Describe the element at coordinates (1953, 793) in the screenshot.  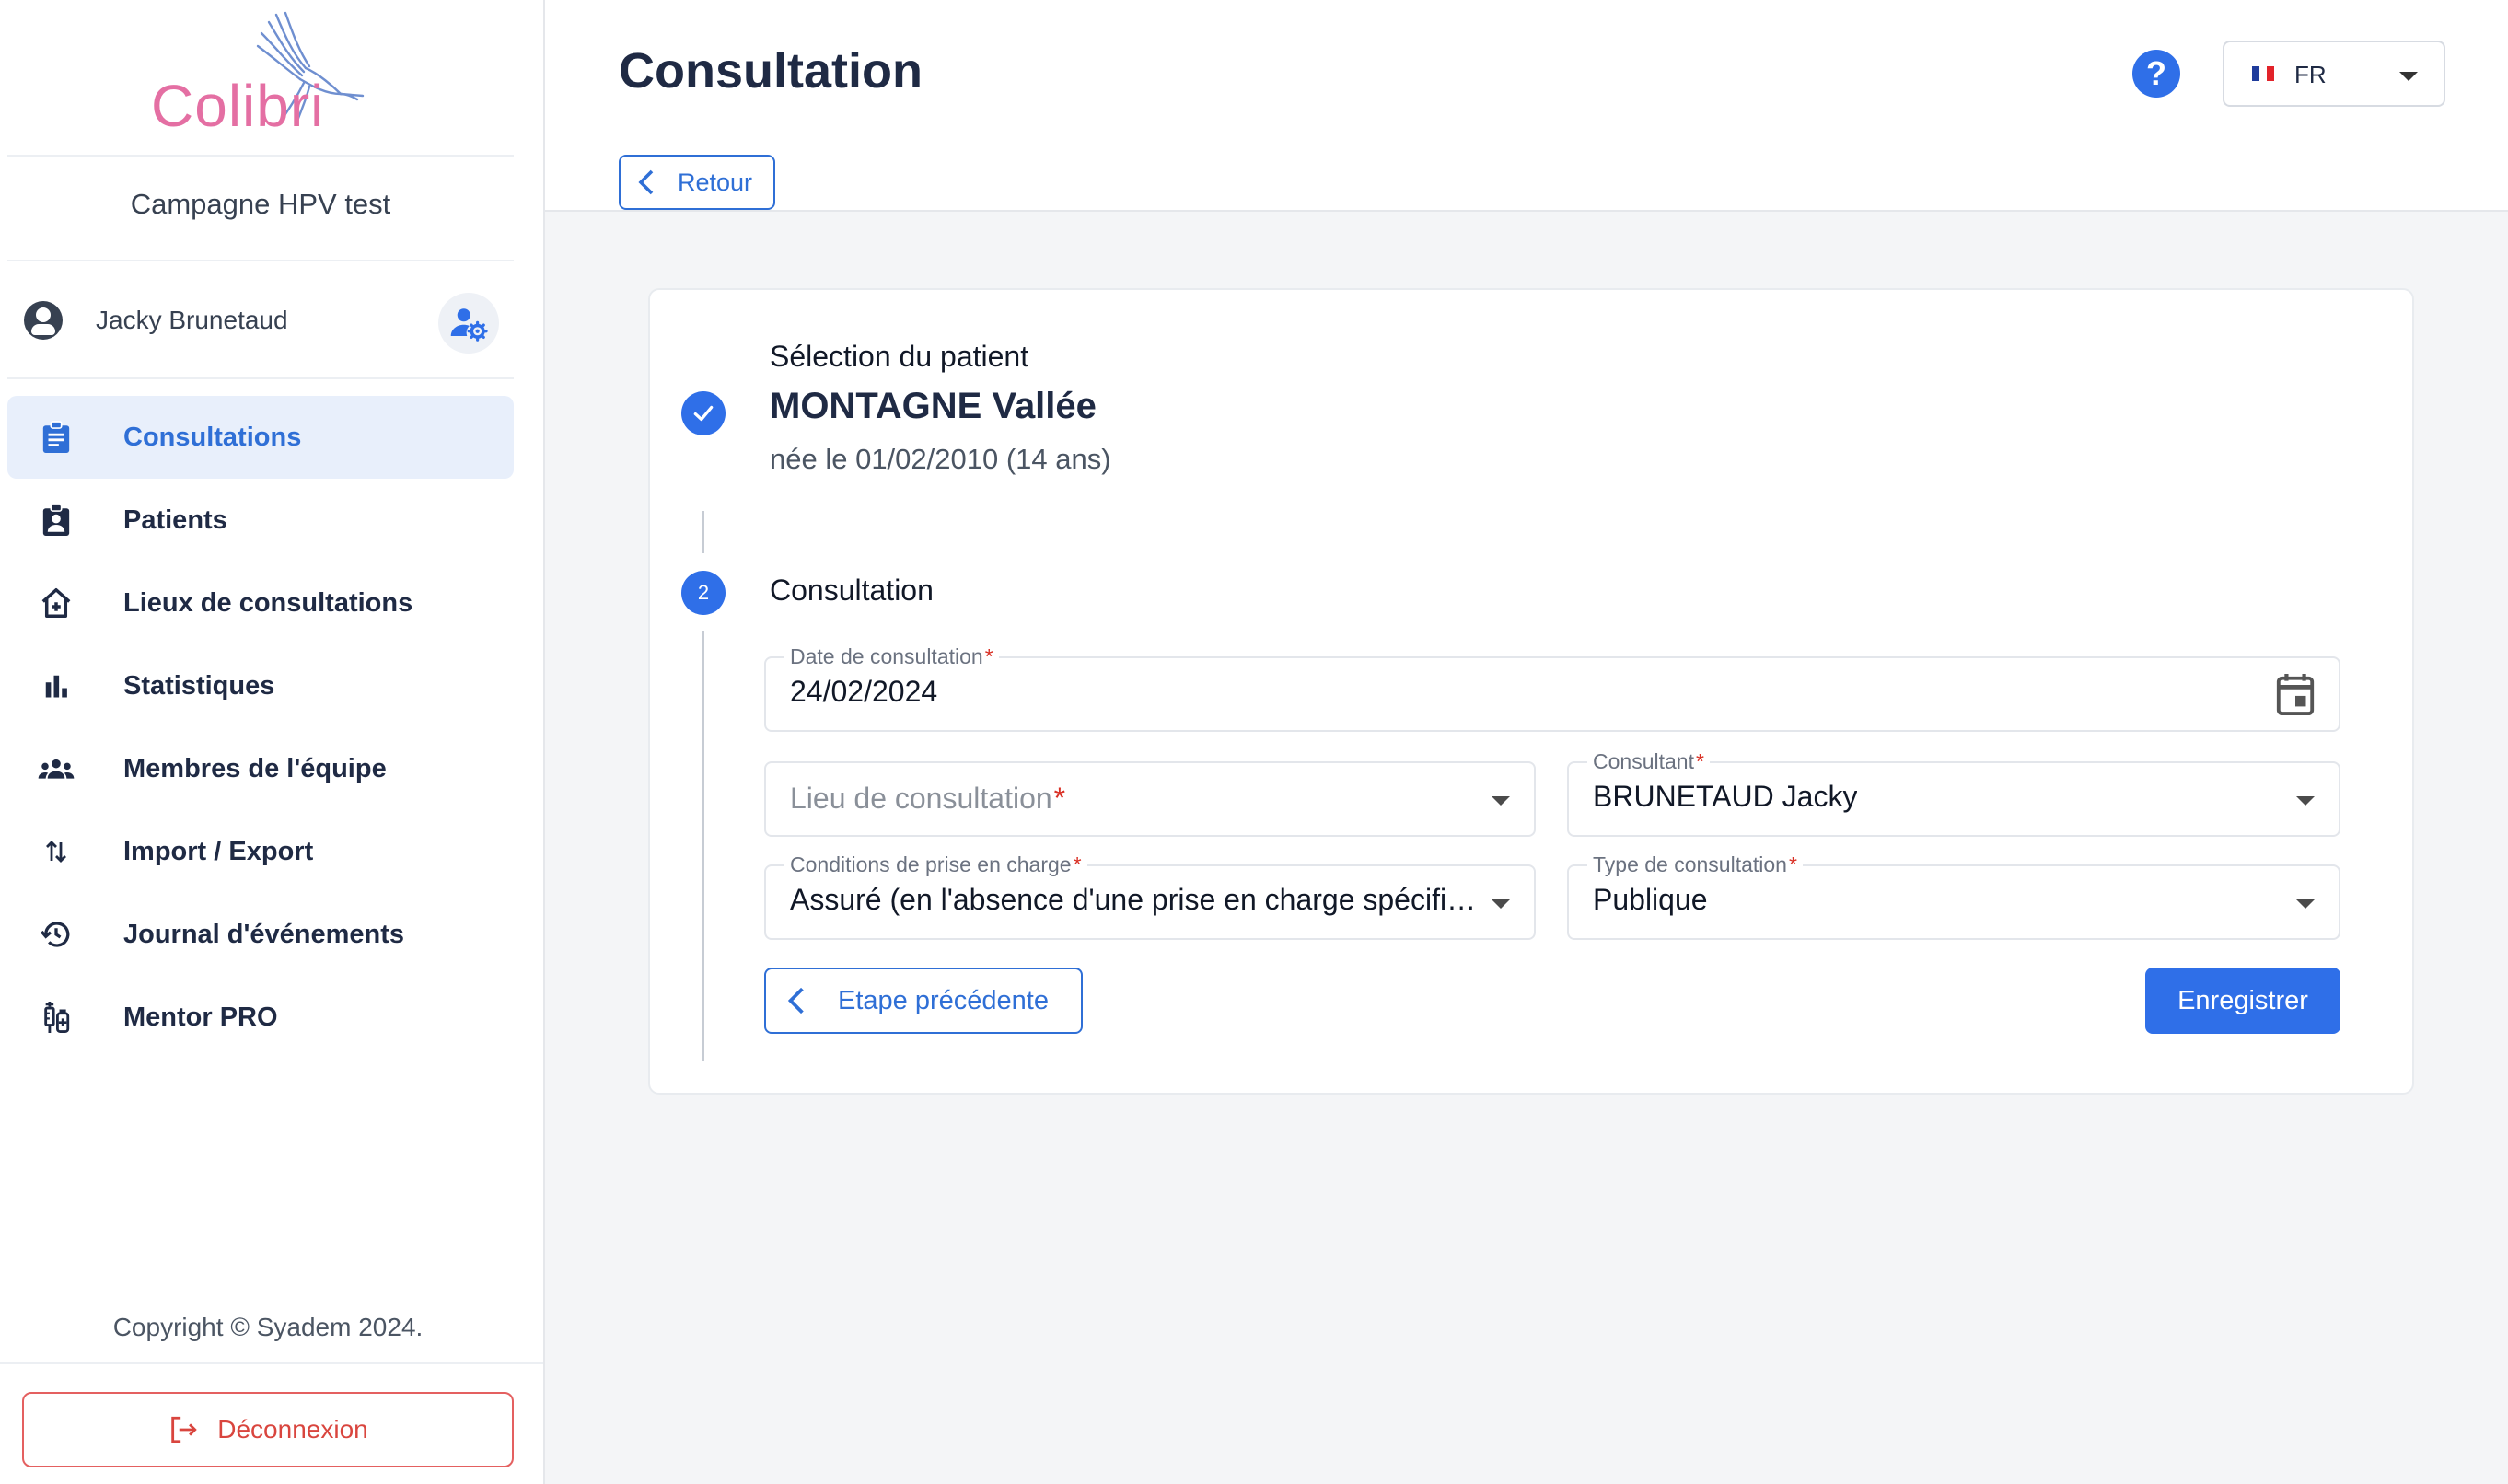
I see `consultant-select: Consultant* BRUNETAUD Jacky` at that location.